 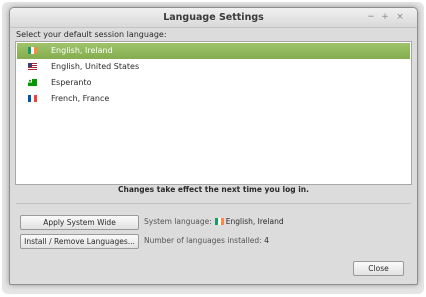 What do you see at coordinates (178, 221) in the screenshot?
I see `system-language-label: System language:` at bounding box center [178, 221].